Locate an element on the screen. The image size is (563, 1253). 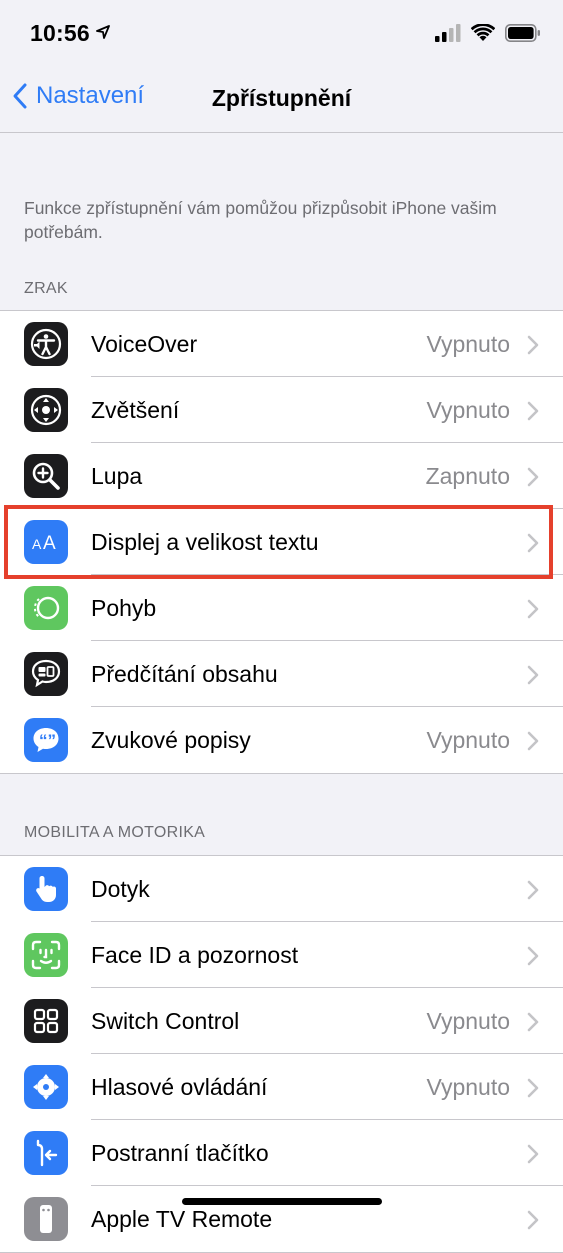
zoom-icon is located at coordinates (46, 410).